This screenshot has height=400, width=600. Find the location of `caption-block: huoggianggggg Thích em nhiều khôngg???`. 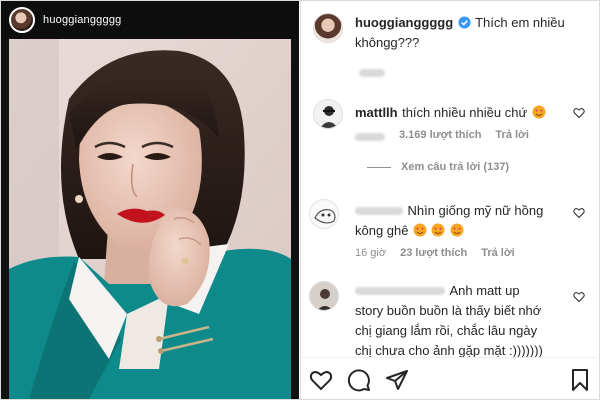

caption-block: huoggianggggg Thích em nhiều khôngg??? is located at coordinates (472, 33).